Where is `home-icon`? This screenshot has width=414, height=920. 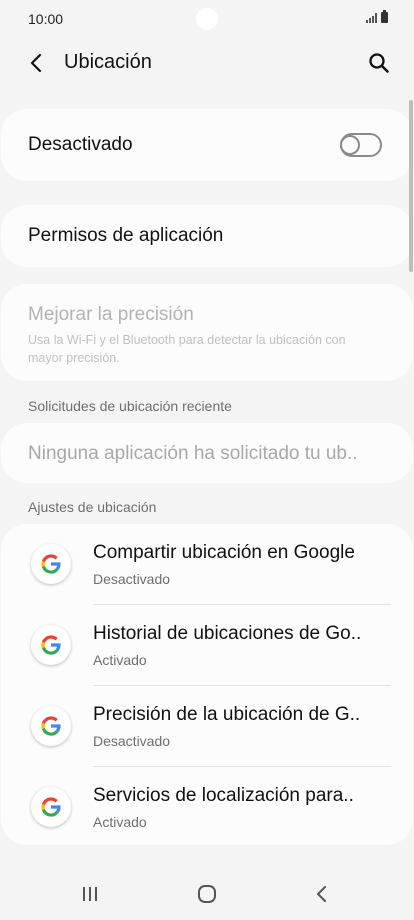
home-icon is located at coordinates (207, 894).